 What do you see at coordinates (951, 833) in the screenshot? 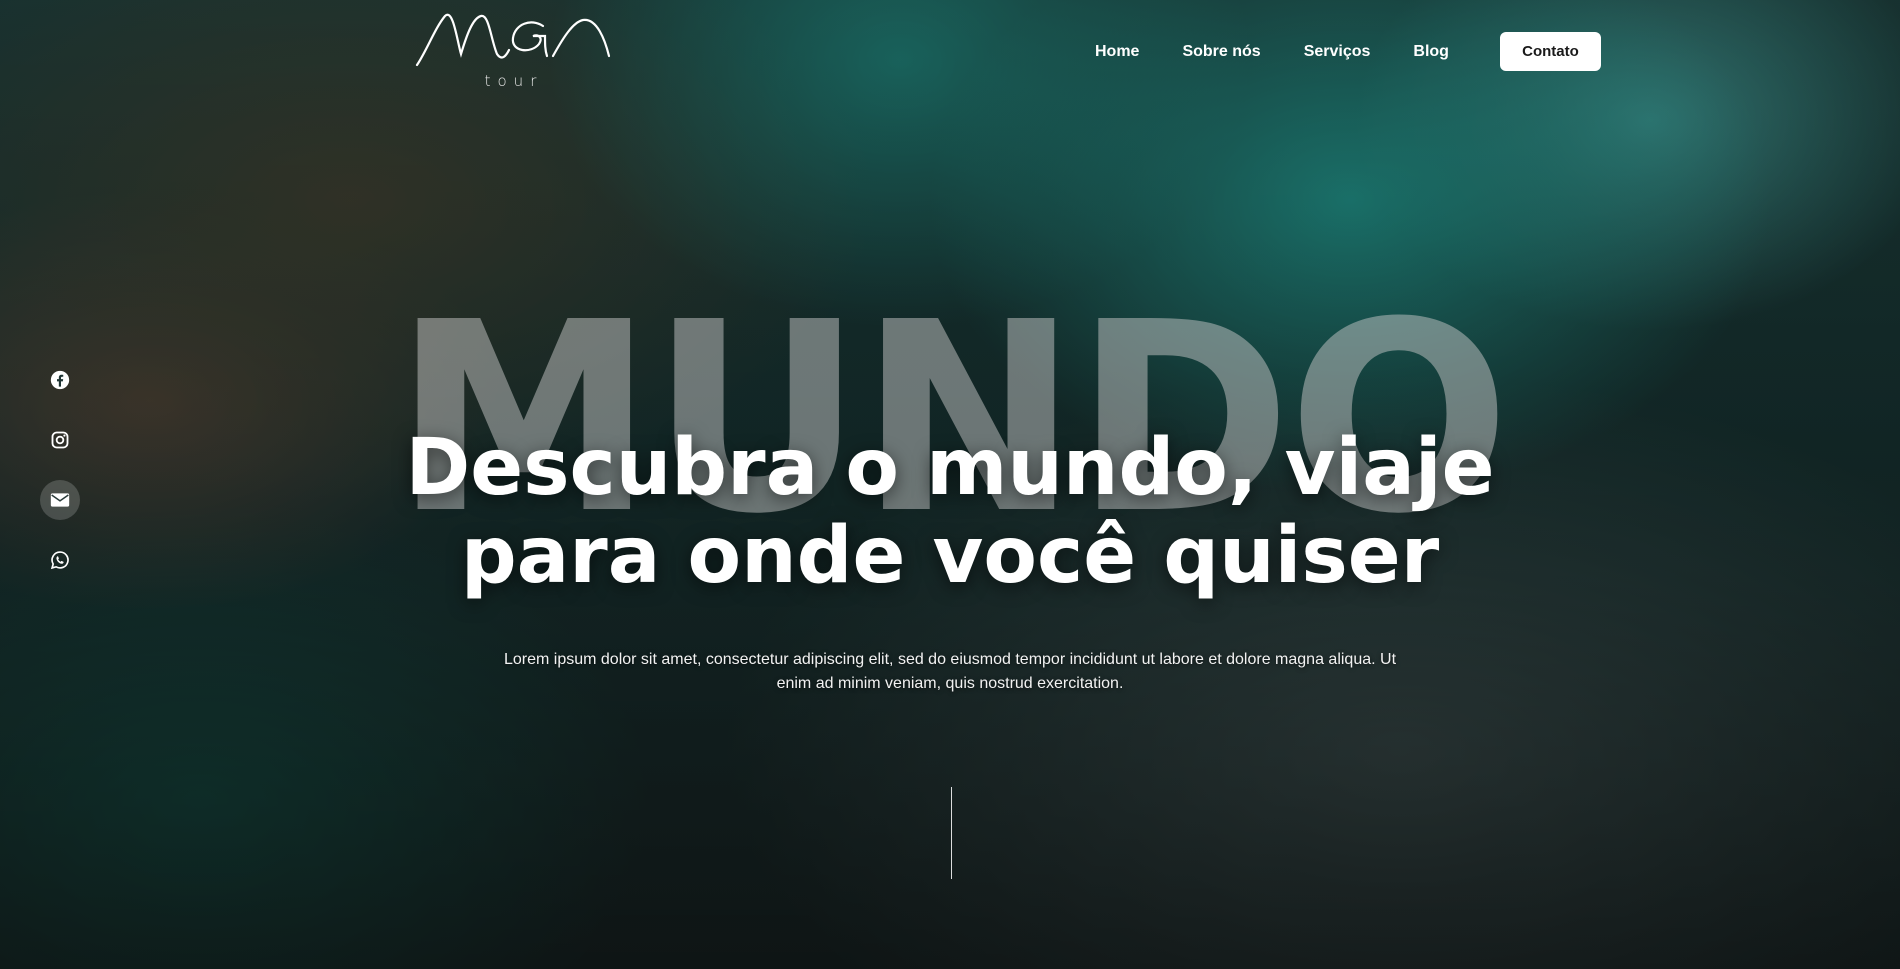
I see `scroll-indicator` at bounding box center [951, 833].